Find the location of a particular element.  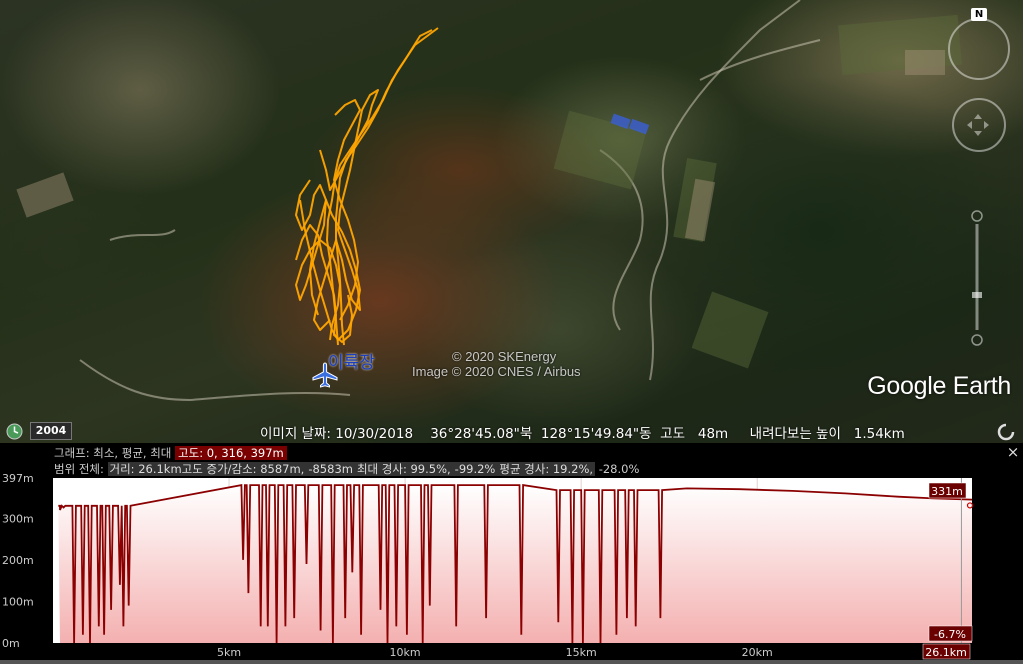

y-tick-label: 100m is located at coordinates (18, 601).